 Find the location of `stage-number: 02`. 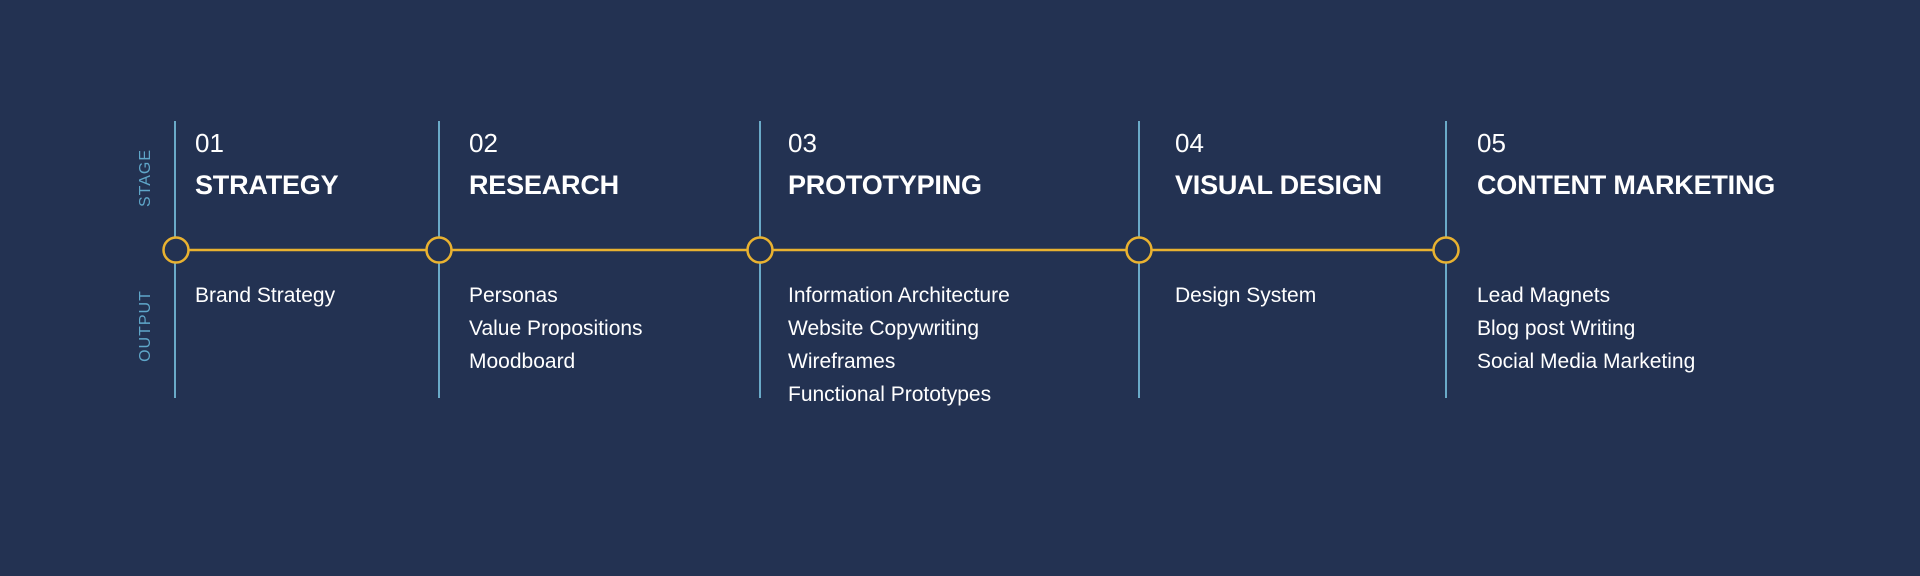

stage-number: 02 is located at coordinates (483, 143).